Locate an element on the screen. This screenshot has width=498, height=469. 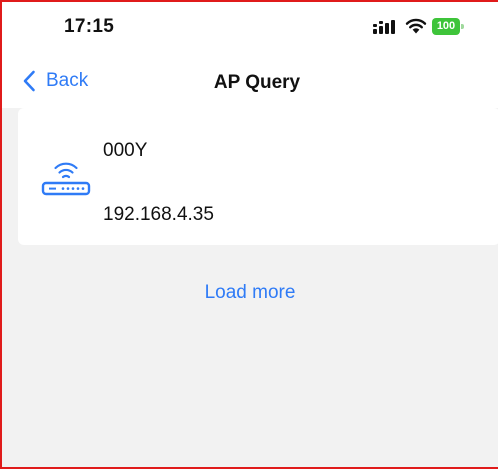
status-bar: 17:15 100 is located at coordinates (250, 22).